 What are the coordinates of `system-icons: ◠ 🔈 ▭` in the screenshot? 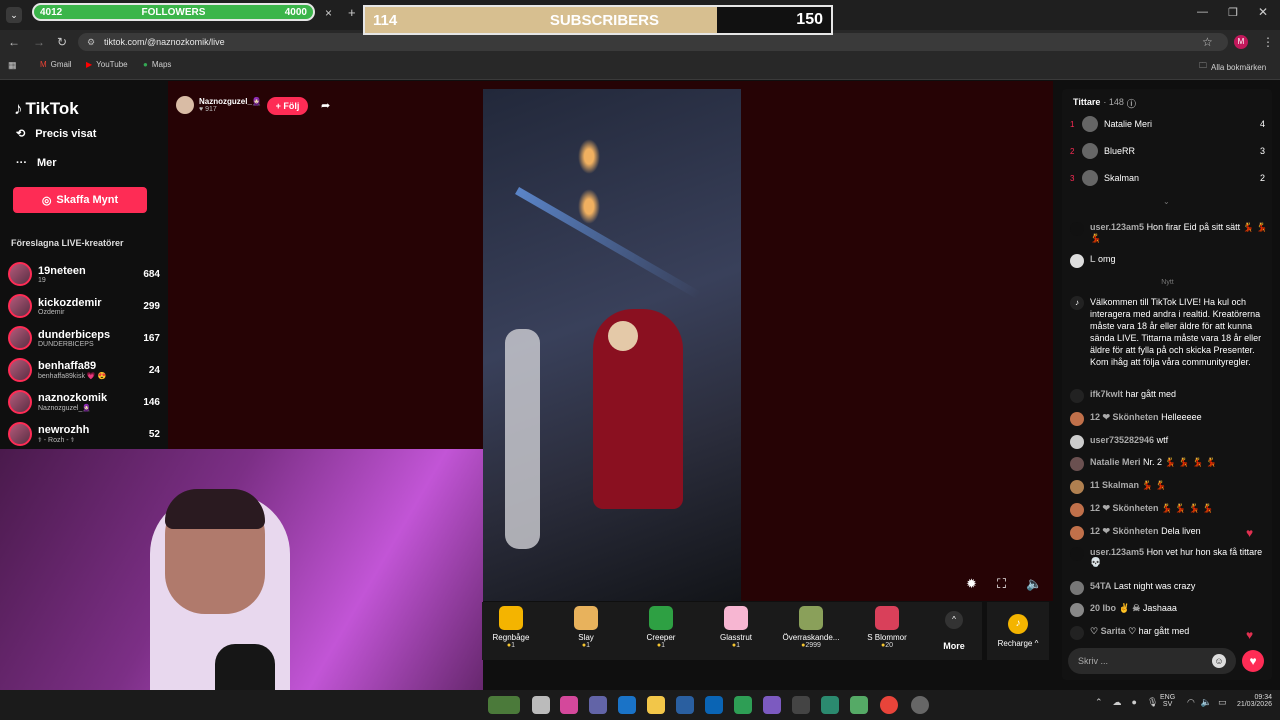 It's located at (1207, 702).